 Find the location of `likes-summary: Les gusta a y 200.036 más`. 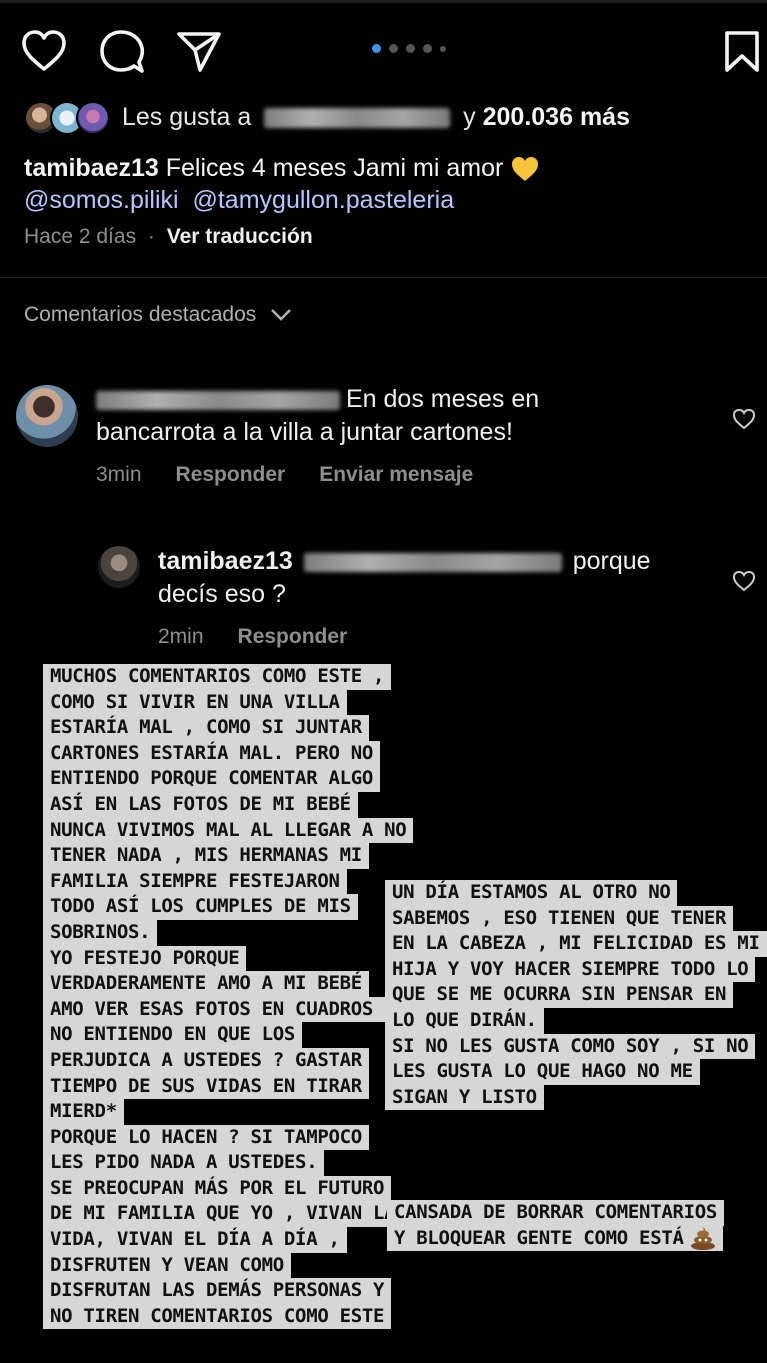

likes-summary: Les gusta a y 200.036 más is located at coordinates (376, 117).